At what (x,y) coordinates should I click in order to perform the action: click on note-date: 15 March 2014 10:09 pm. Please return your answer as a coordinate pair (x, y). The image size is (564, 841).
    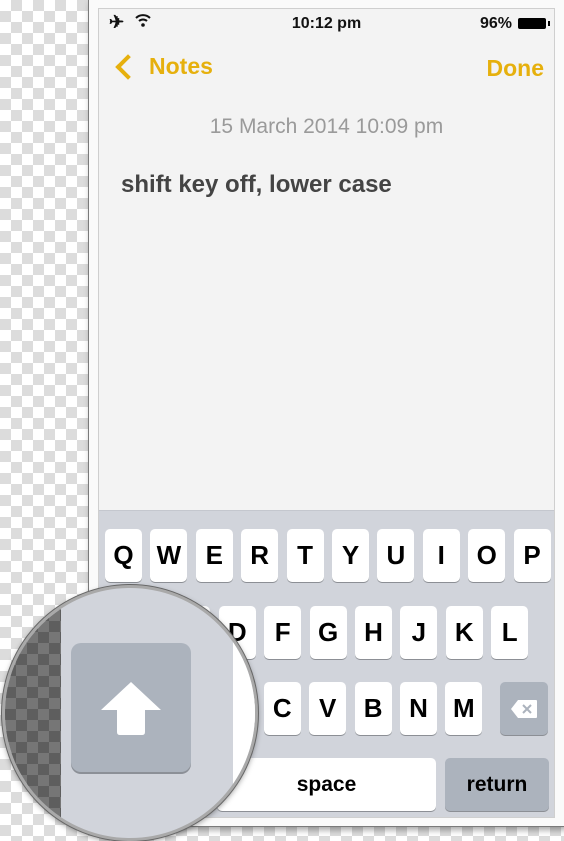
    Looking at the image, I should click on (326, 126).